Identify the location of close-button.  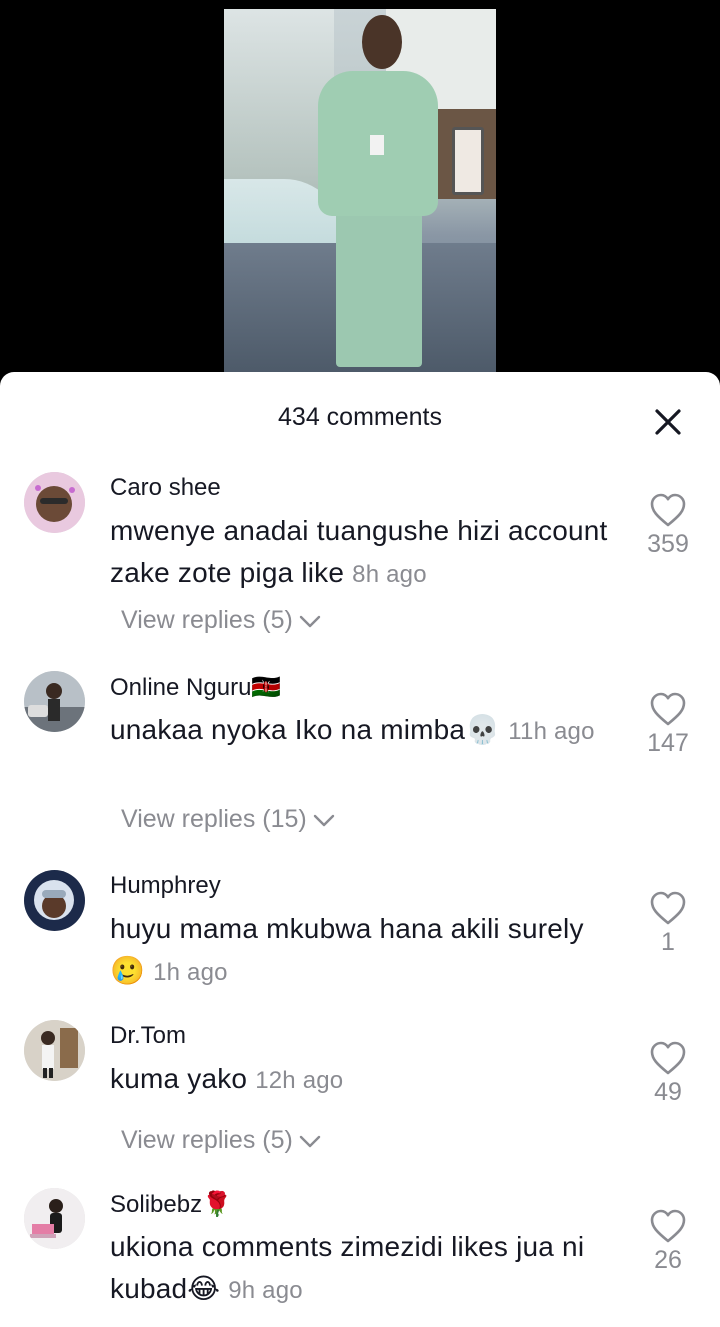
(668, 422).